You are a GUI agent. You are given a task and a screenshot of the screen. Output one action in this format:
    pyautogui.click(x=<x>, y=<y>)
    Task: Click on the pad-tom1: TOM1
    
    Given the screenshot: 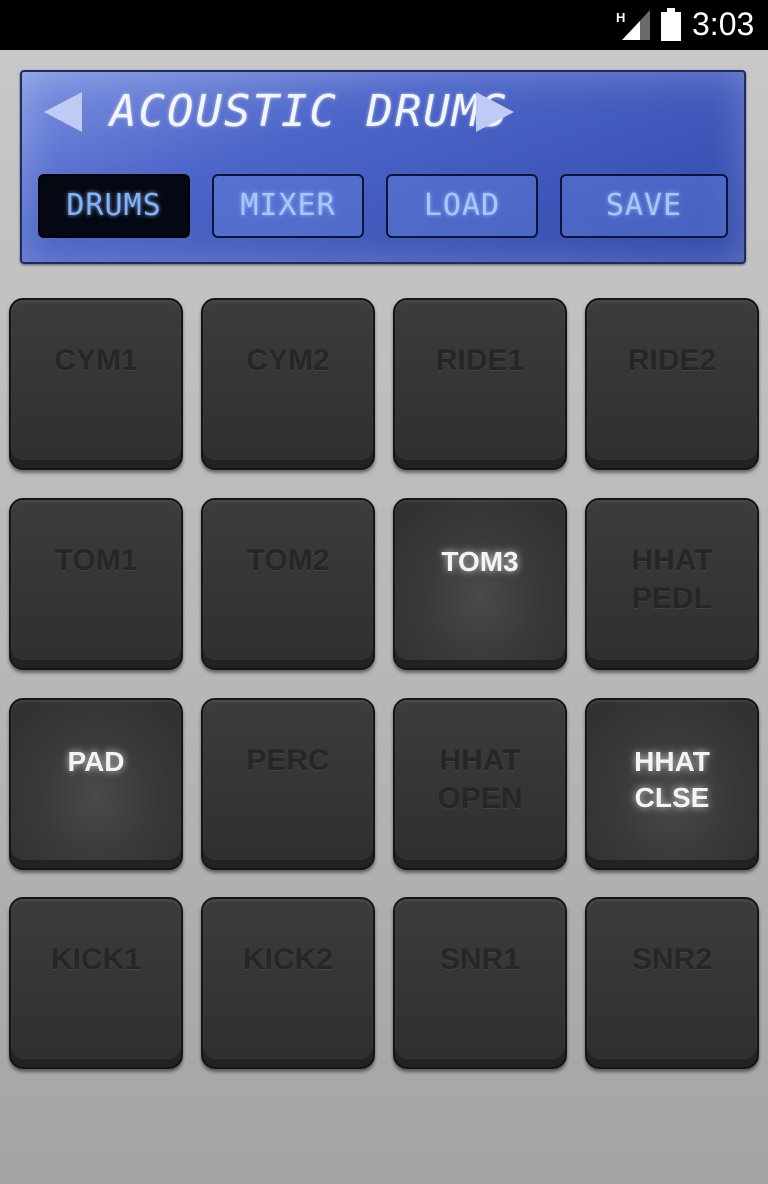 What is the action you would take?
    pyautogui.click(x=96, y=584)
    